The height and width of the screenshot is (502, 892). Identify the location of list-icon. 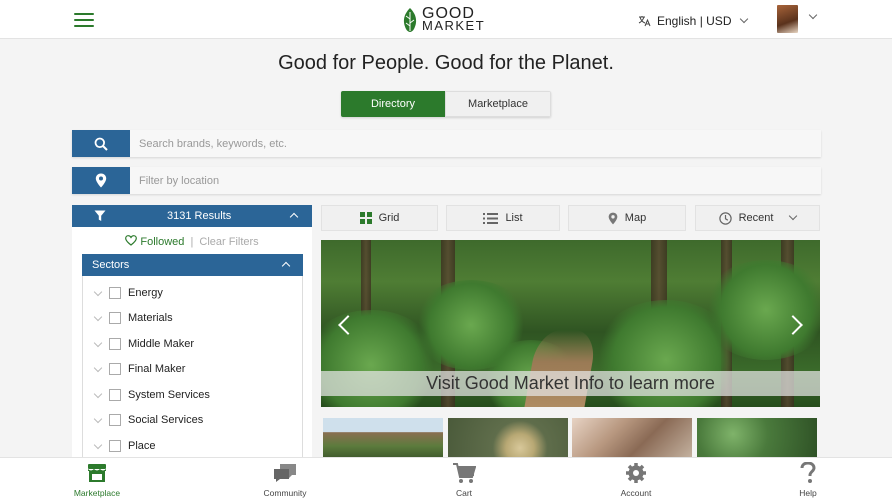
(491, 218).